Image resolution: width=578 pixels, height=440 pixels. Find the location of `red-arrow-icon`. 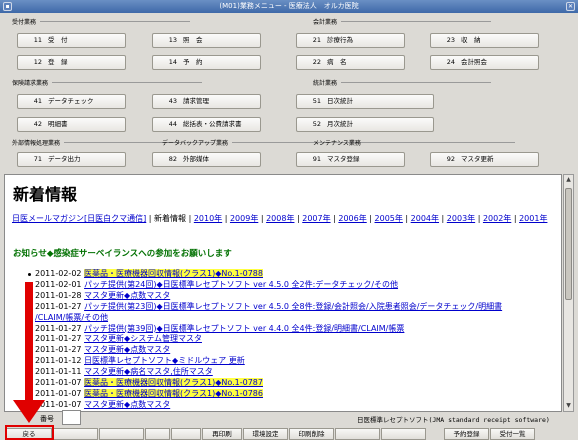

red-arrow-icon is located at coordinates (29, 352).